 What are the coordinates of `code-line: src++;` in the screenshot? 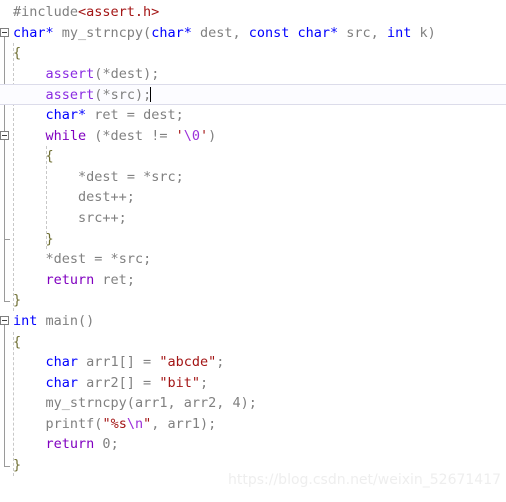 It's located at (253, 218).